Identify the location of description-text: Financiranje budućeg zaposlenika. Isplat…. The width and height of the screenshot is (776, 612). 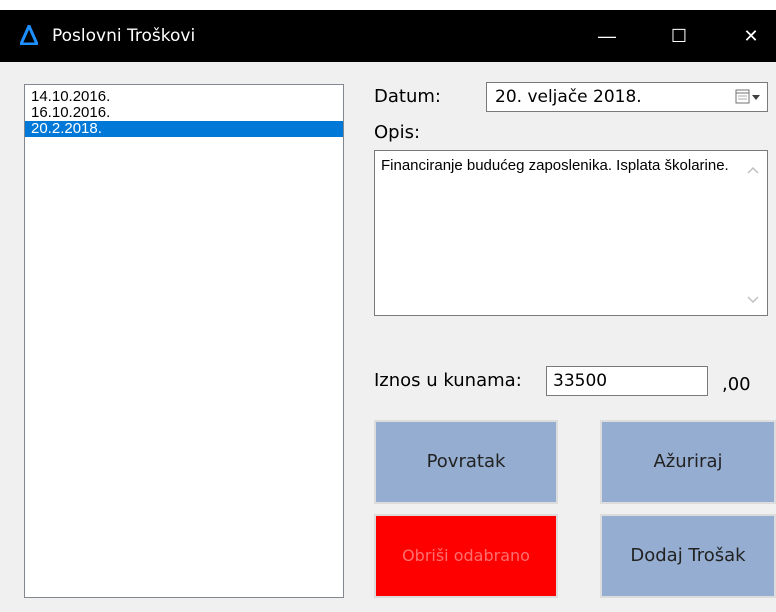
(555, 165).